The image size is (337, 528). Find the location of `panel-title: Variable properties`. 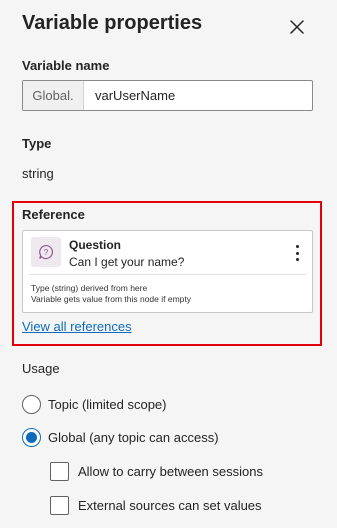

panel-title: Variable properties is located at coordinates (112, 23).